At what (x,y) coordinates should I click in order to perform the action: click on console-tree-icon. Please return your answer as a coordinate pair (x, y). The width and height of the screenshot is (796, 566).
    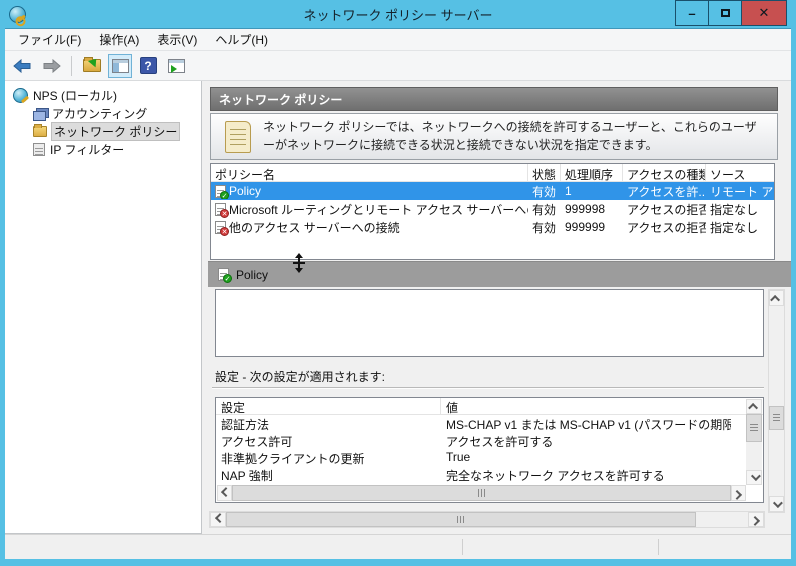
    Looking at the image, I should click on (120, 65).